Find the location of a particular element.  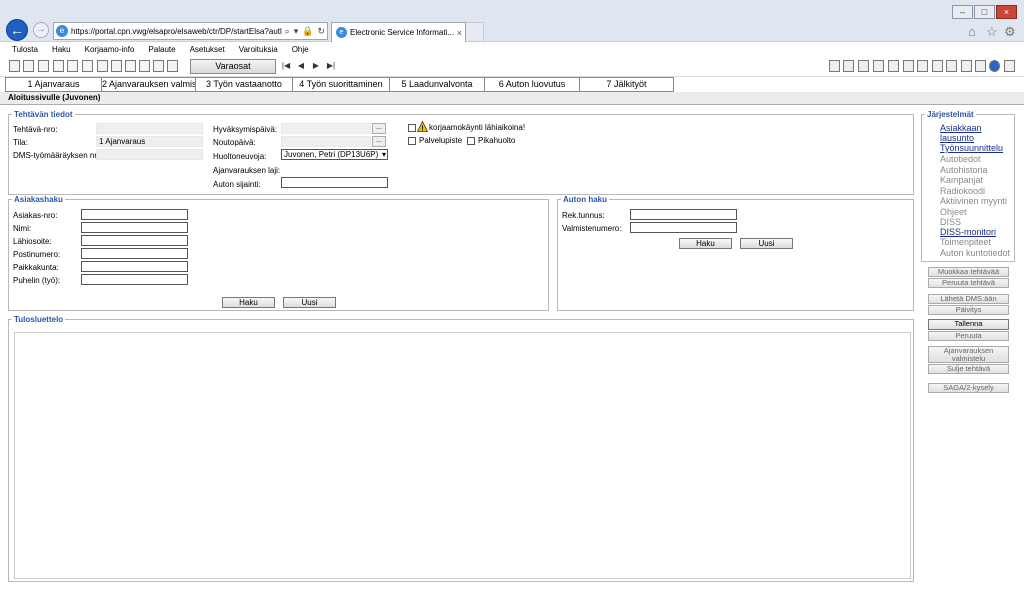

car-icon is located at coordinates (834, 66).